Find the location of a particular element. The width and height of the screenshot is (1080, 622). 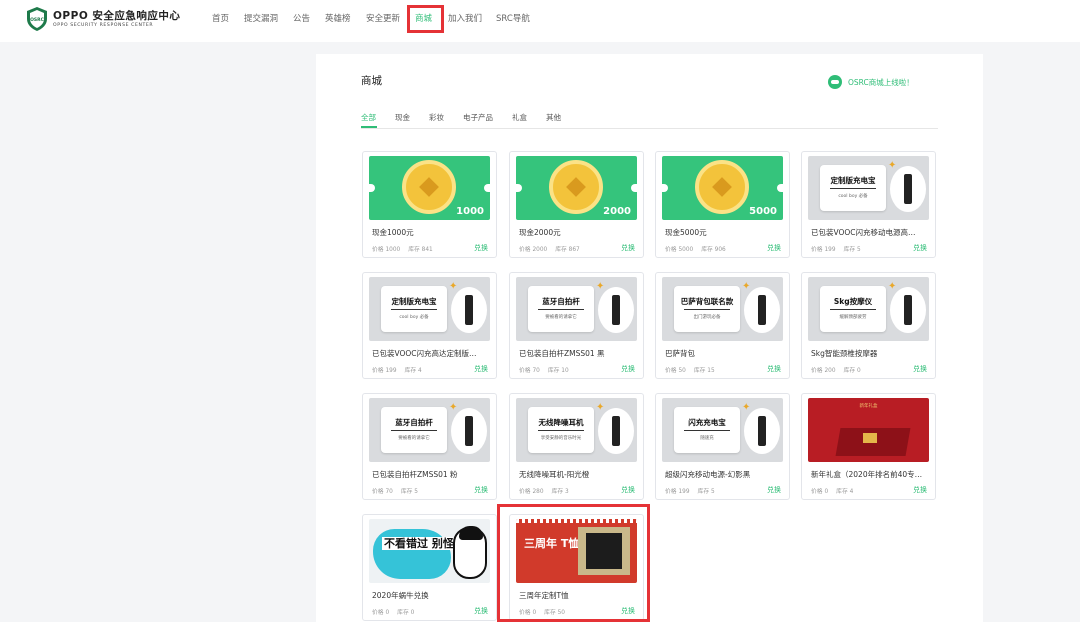

tab-cosmetics: 彩妆 is located at coordinates (436, 117).